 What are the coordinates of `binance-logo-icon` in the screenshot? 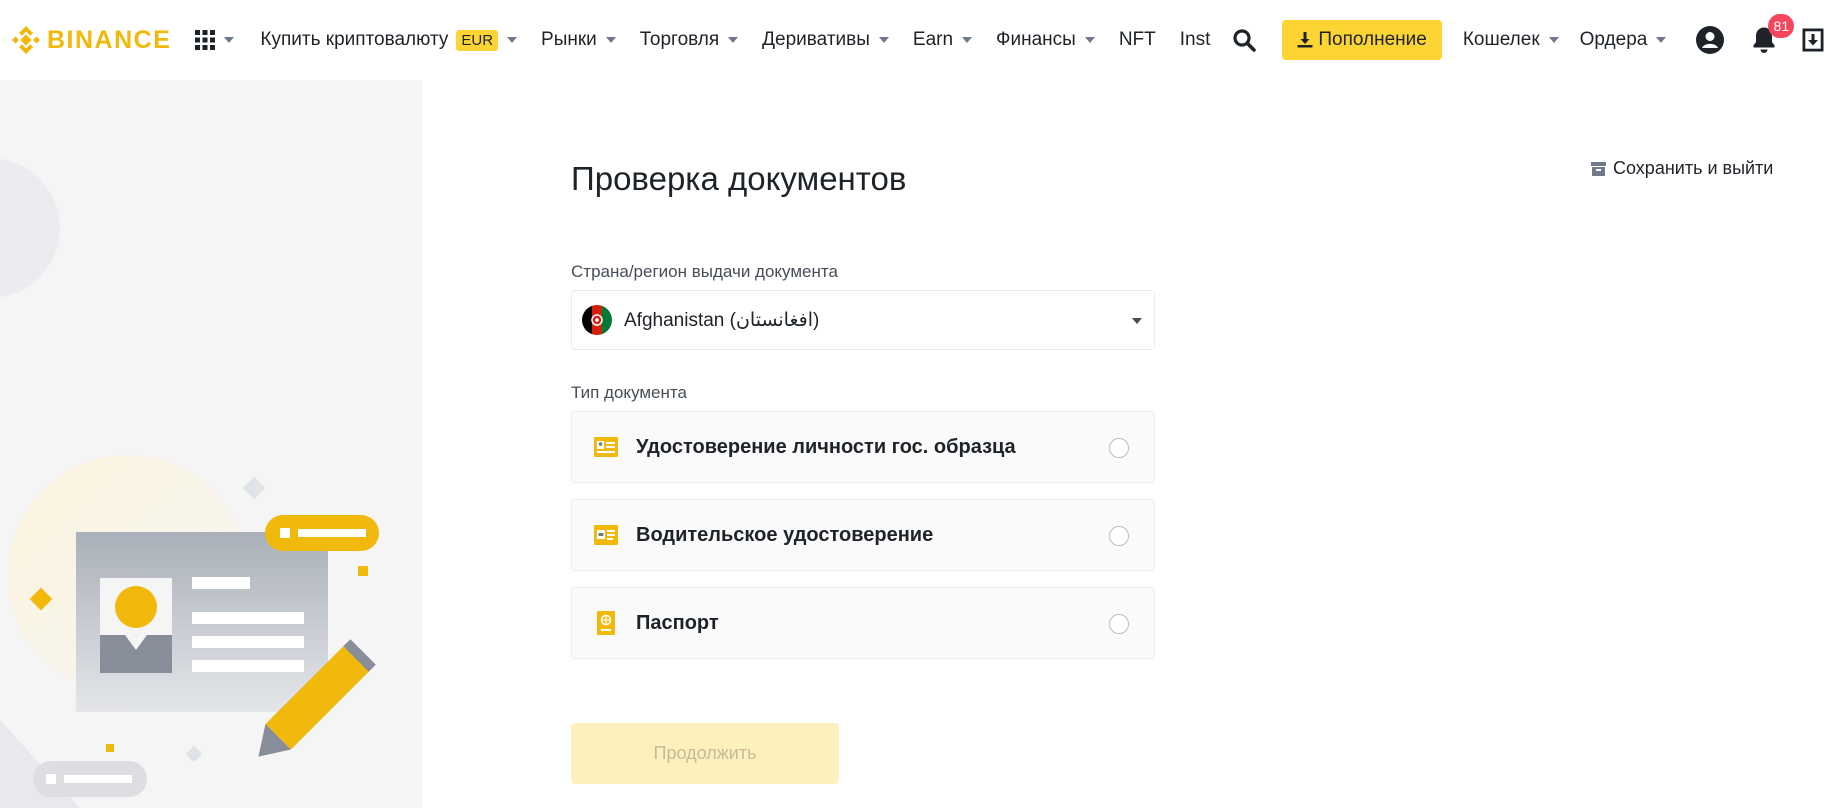 It's located at (26, 40).